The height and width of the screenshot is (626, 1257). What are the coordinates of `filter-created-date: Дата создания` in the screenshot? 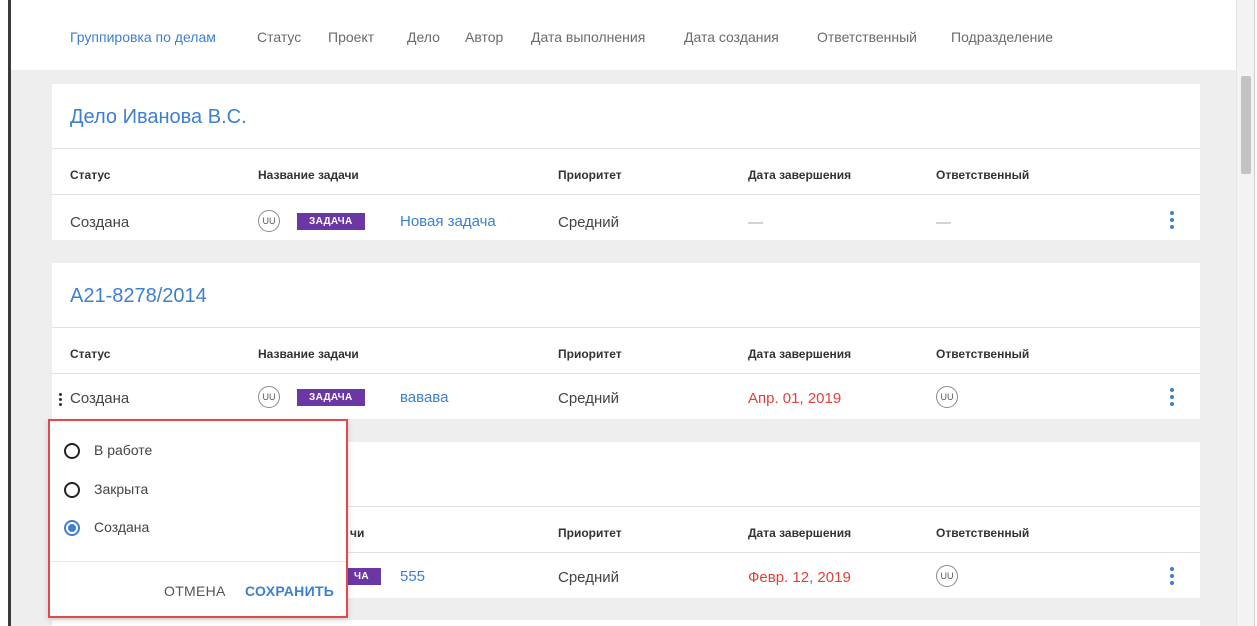 It's located at (731, 37).